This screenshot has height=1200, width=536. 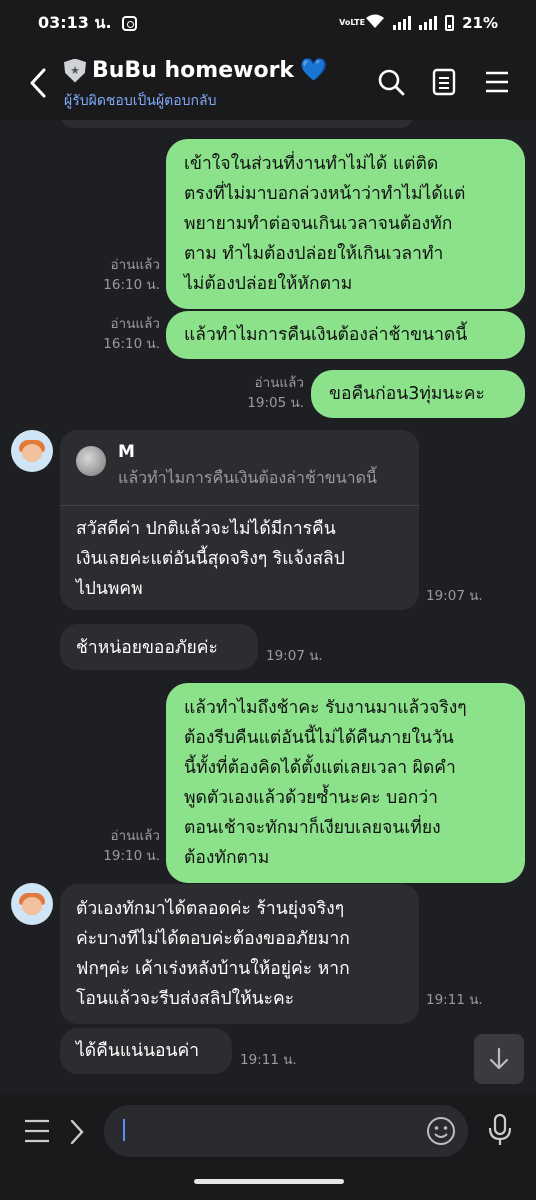 I want to click on wifi-icon, so click(x=375, y=23).